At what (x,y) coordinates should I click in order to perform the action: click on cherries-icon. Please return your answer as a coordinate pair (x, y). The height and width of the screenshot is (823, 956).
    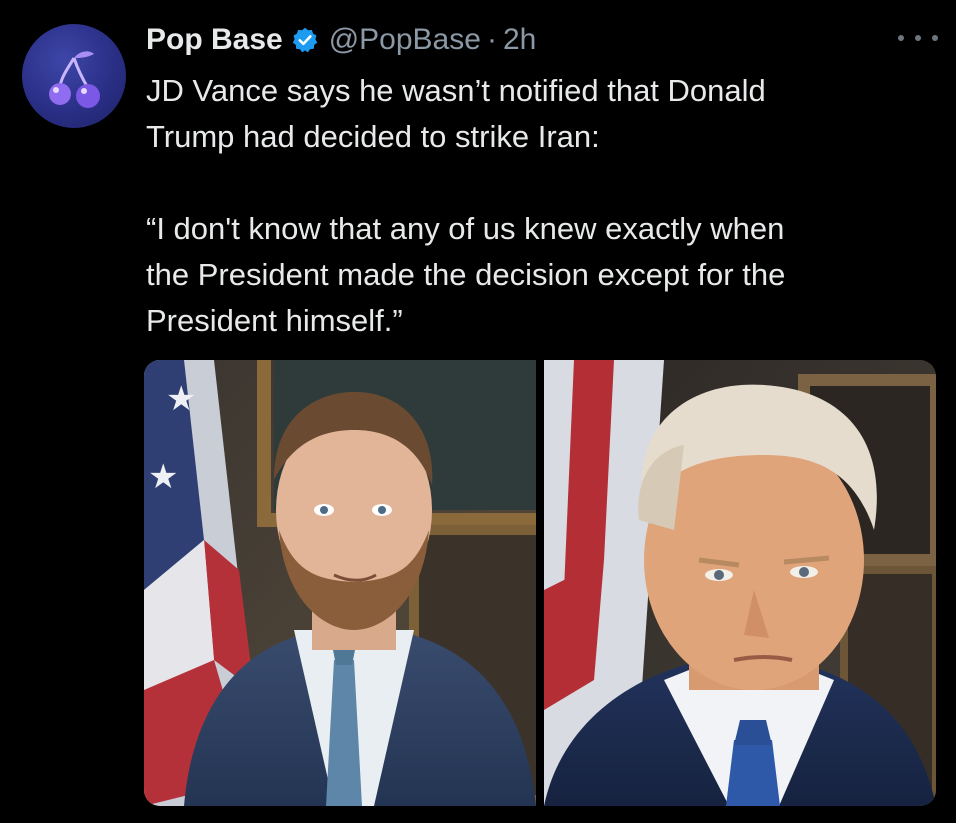
    Looking at the image, I should click on (74, 79).